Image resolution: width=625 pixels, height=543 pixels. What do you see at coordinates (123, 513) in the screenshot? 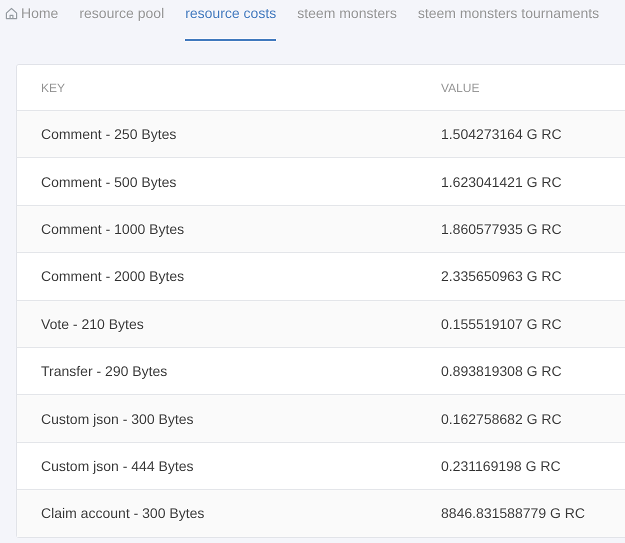
I see `table-cell-text: Claim account - 300 Bytes` at bounding box center [123, 513].